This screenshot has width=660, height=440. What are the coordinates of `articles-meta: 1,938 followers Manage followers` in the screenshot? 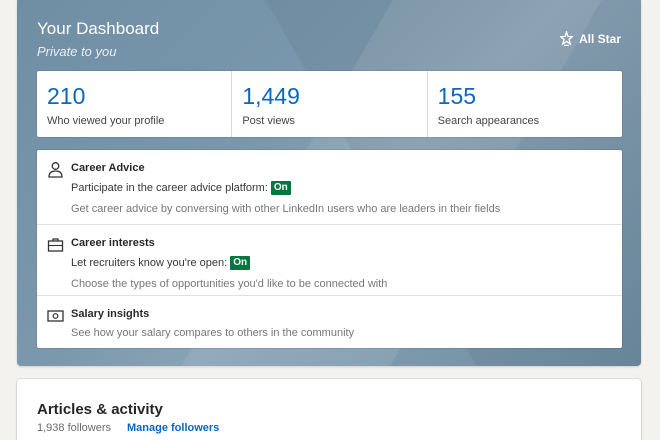 It's located at (128, 428).